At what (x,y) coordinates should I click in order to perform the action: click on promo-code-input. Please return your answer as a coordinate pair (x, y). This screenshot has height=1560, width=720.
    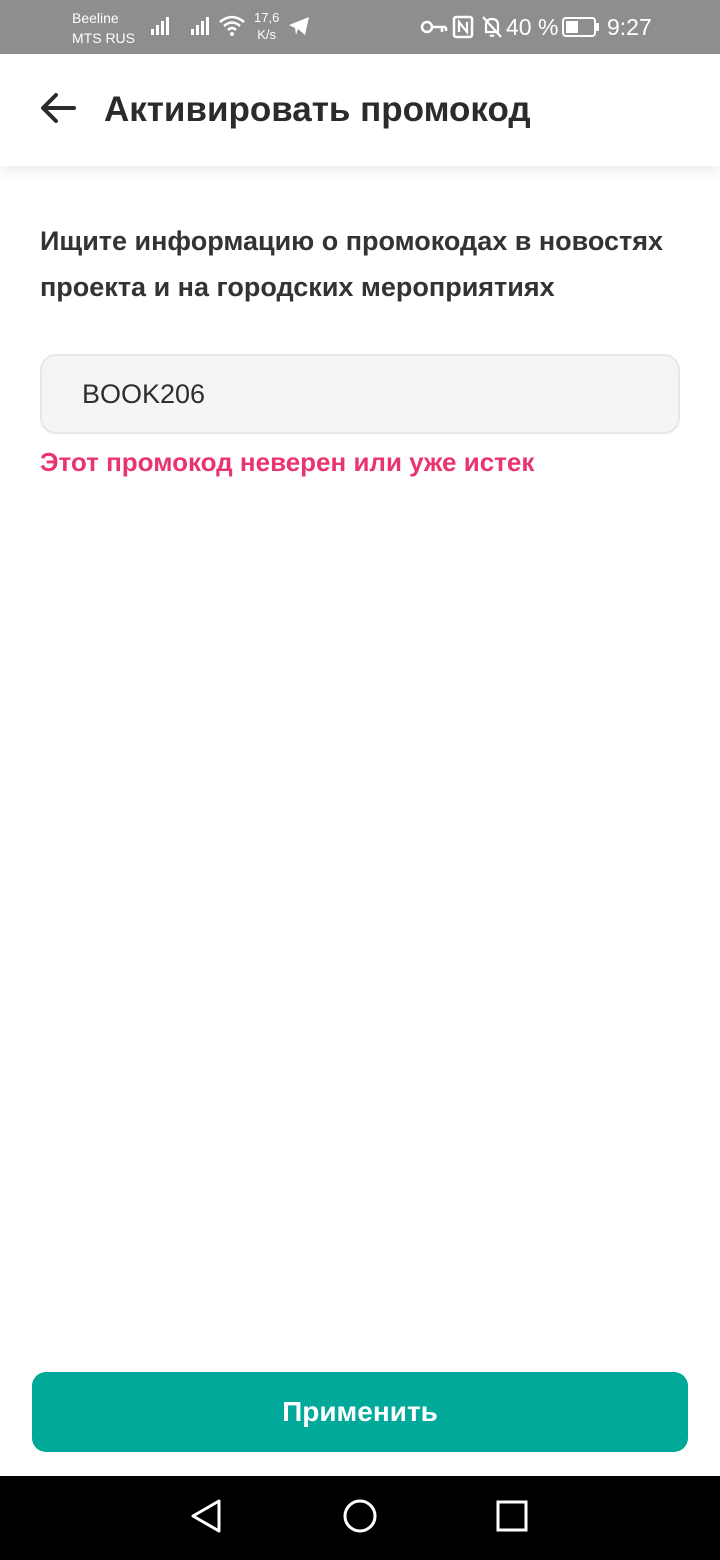
    Looking at the image, I should click on (360, 394).